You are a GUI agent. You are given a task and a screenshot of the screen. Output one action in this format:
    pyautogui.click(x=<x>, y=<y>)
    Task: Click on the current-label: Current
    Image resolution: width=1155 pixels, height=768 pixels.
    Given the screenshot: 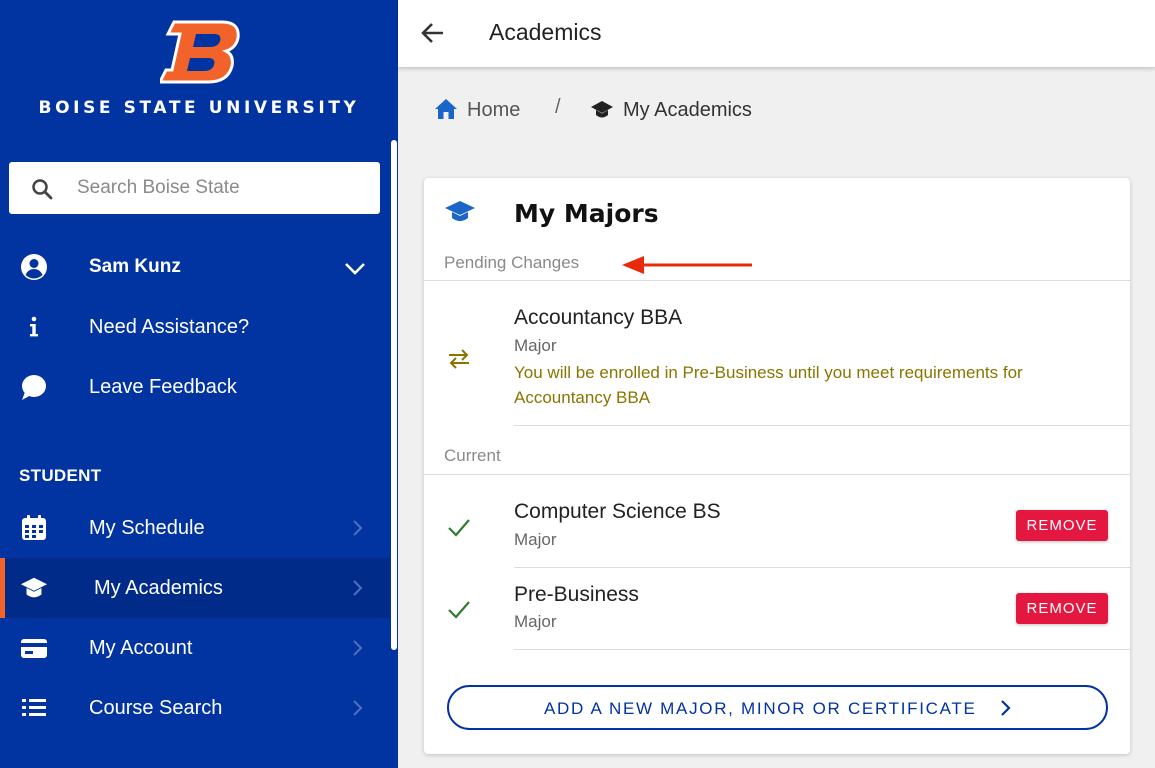 What is the action you would take?
    pyautogui.click(x=472, y=455)
    